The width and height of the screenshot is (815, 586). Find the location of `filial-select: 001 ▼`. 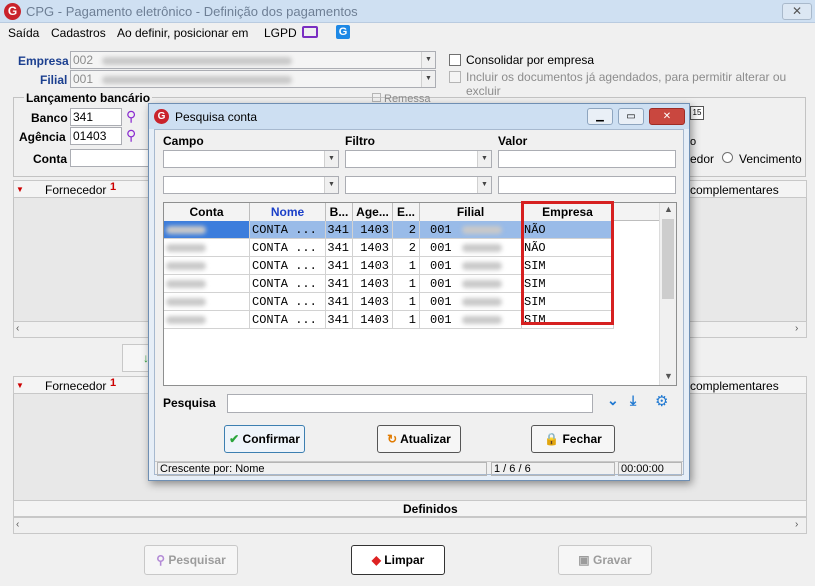

filial-select: 001 ▼ is located at coordinates (253, 79).